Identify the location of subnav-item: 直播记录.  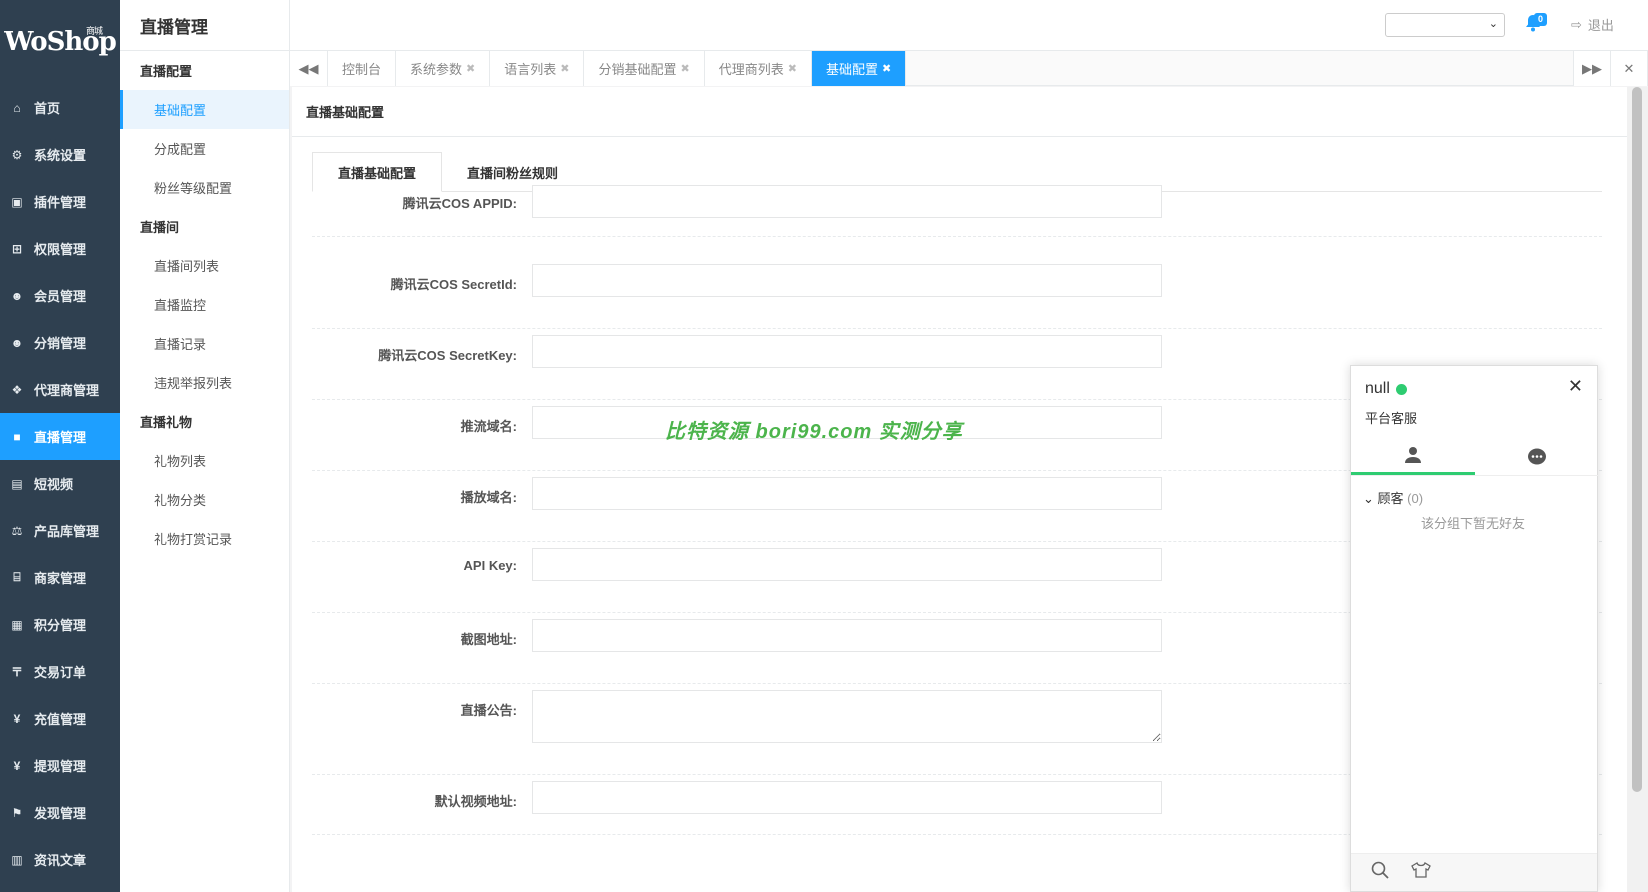
(204, 343).